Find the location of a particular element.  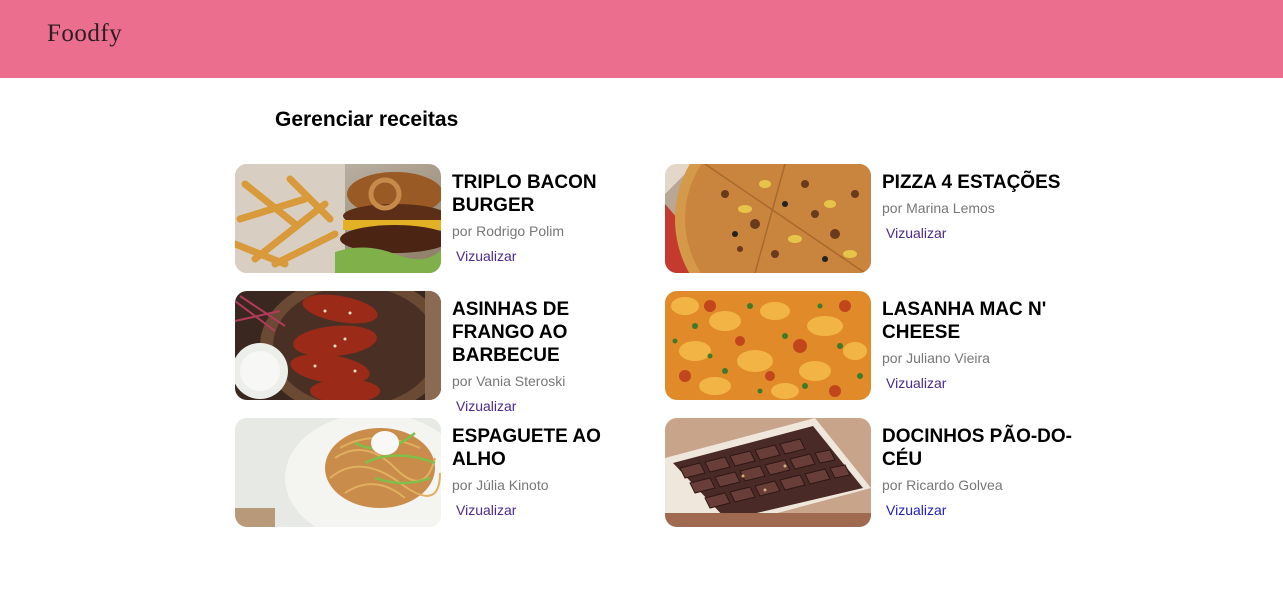

recipe-title: DOCINHOS PÃO-DO-CÉU is located at coordinates (977, 448).